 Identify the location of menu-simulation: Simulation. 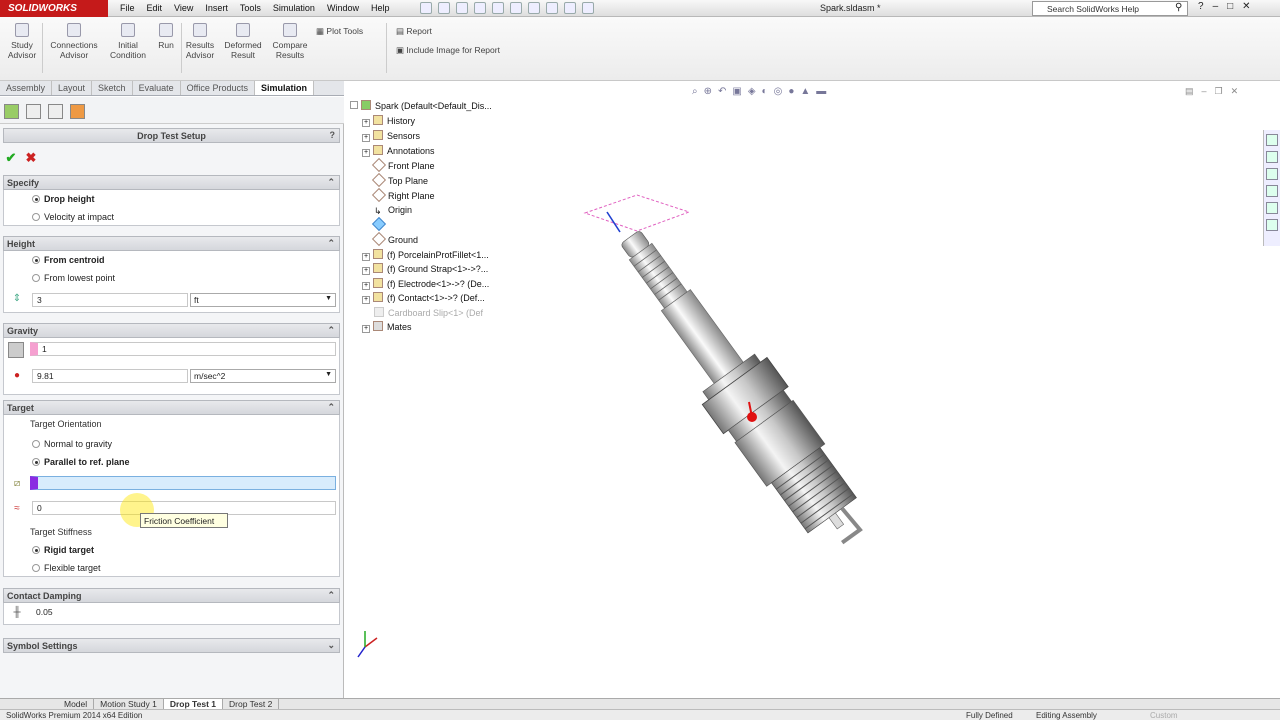
(294, 8).